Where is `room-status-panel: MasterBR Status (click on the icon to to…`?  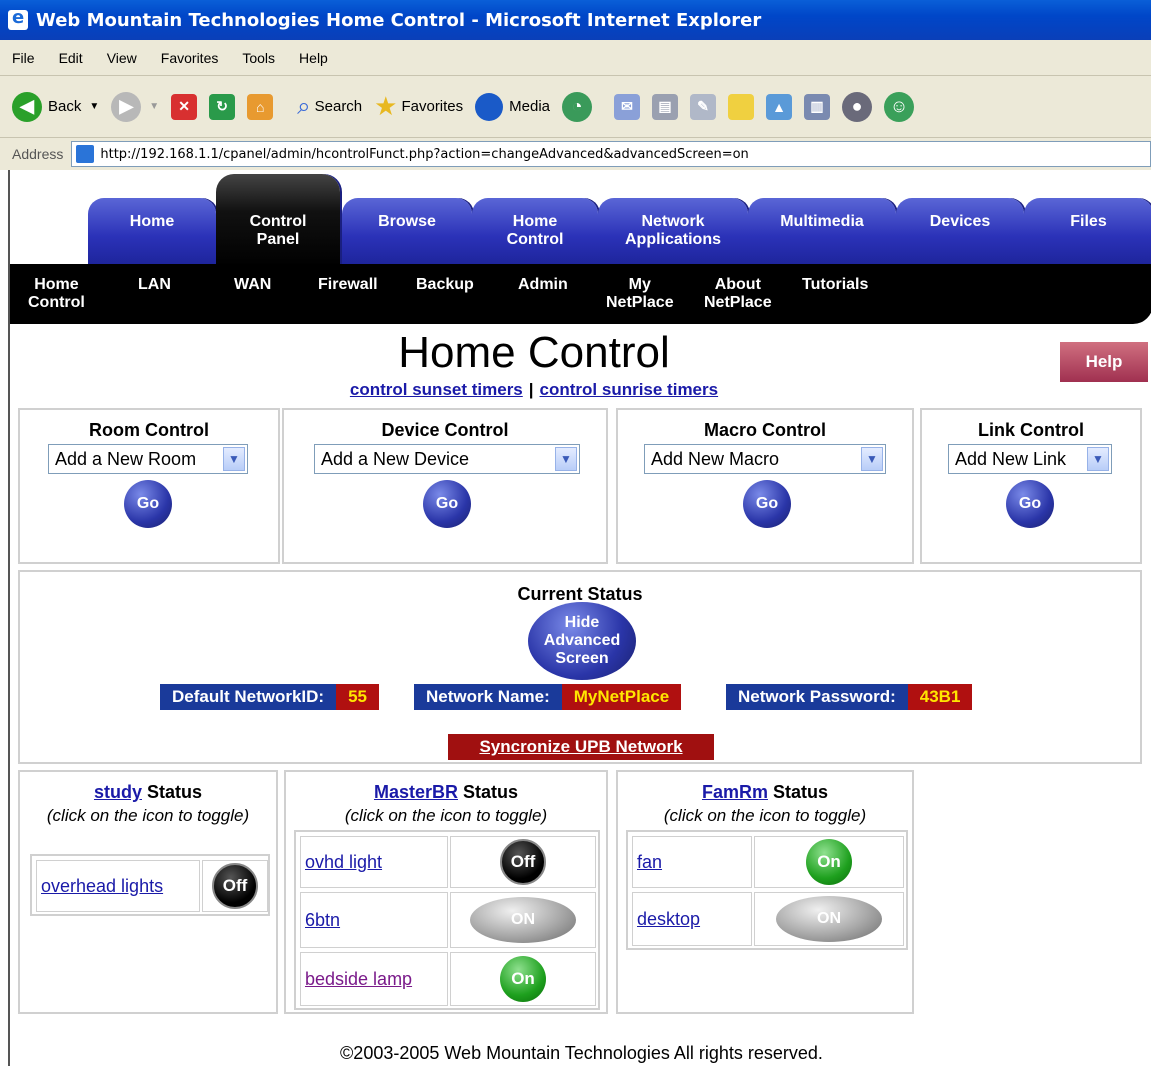 room-status-panel: MasterBR Status (click on the icon to to… is located at coordinates (446, 892).